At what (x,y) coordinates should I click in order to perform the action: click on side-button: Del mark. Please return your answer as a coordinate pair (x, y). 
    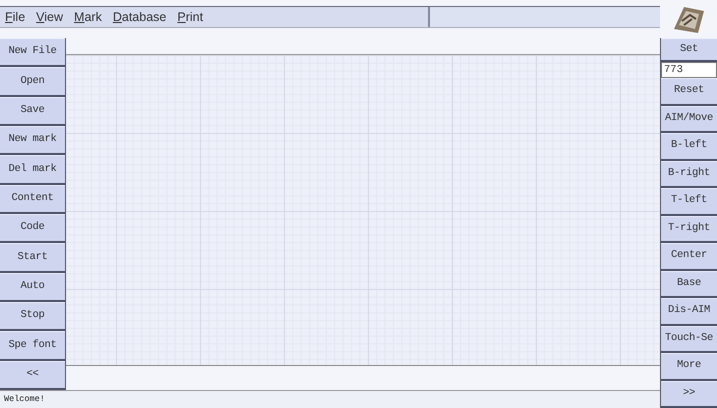
    Looking at the image, I should click on (32, 170).